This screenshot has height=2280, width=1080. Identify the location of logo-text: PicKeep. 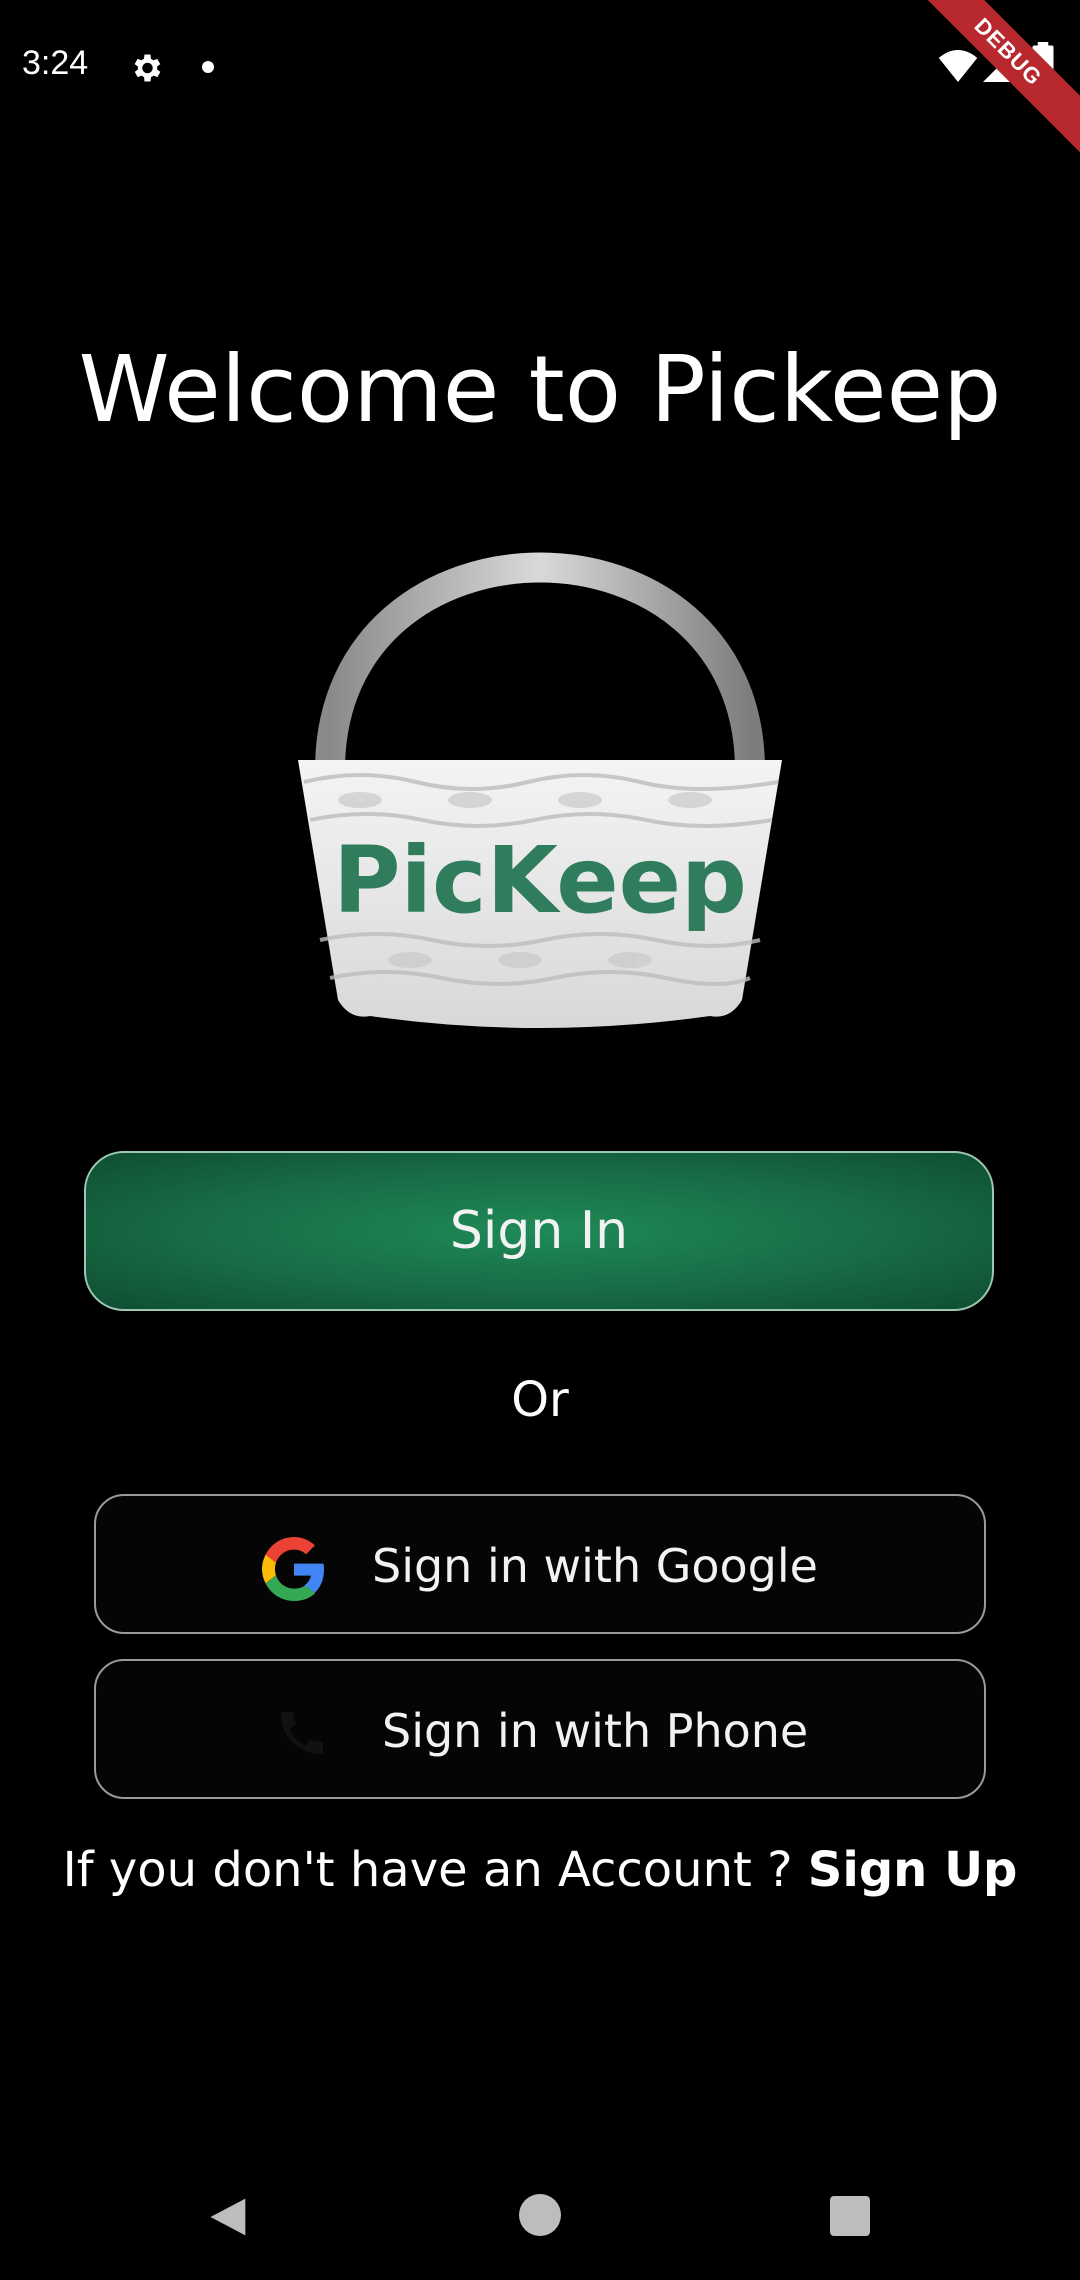
(540, 880).